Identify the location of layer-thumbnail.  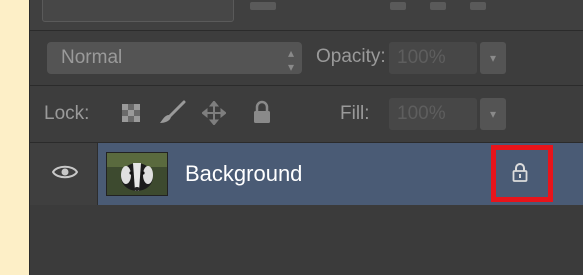
(137, 174).